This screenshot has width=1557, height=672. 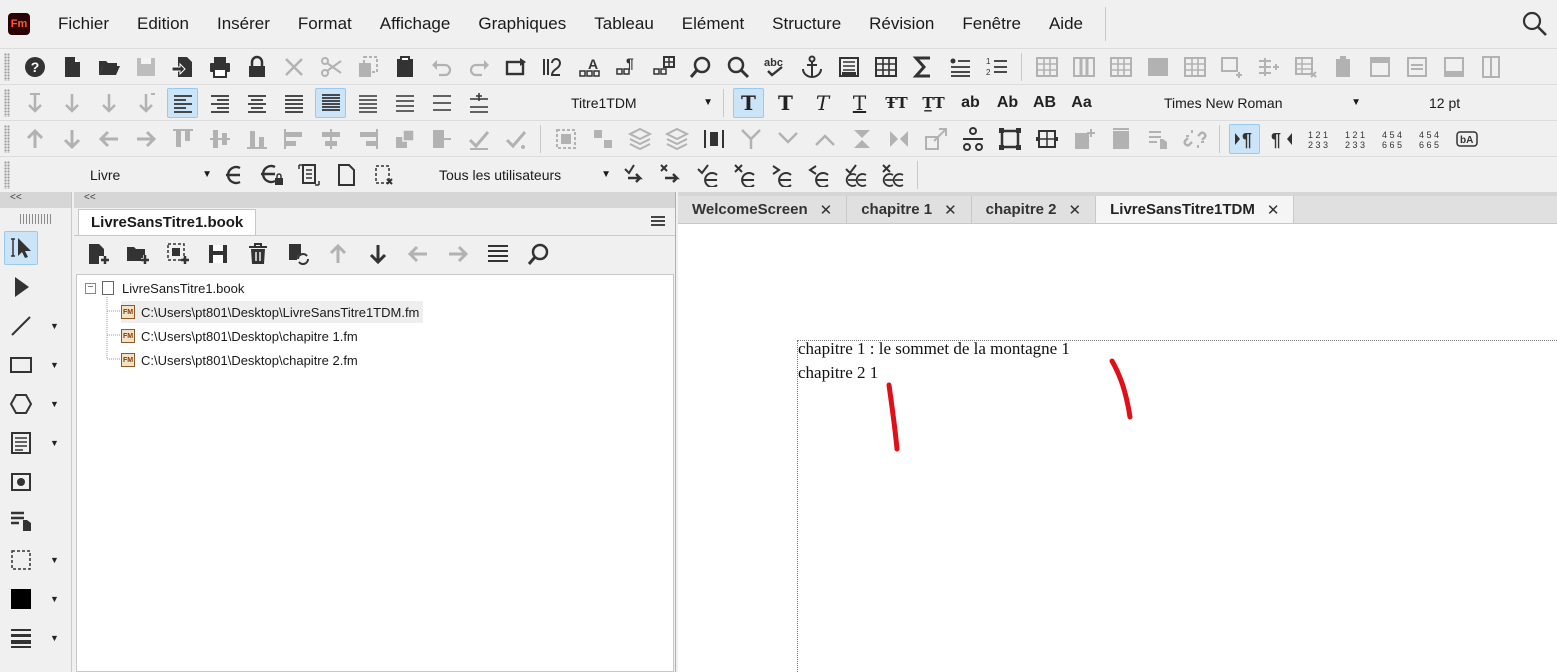 What do you see at coordinates (378, 254) in the screenshot?
I see `move-file-down-button` at bounding box center [378, 254].